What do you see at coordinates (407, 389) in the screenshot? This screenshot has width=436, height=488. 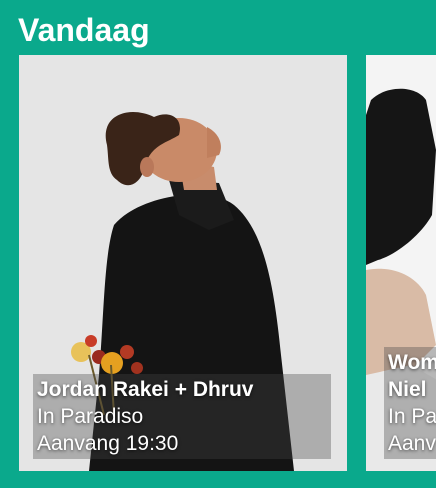 I see `event-title-line2: Niel` at bounding box center [407, 389].